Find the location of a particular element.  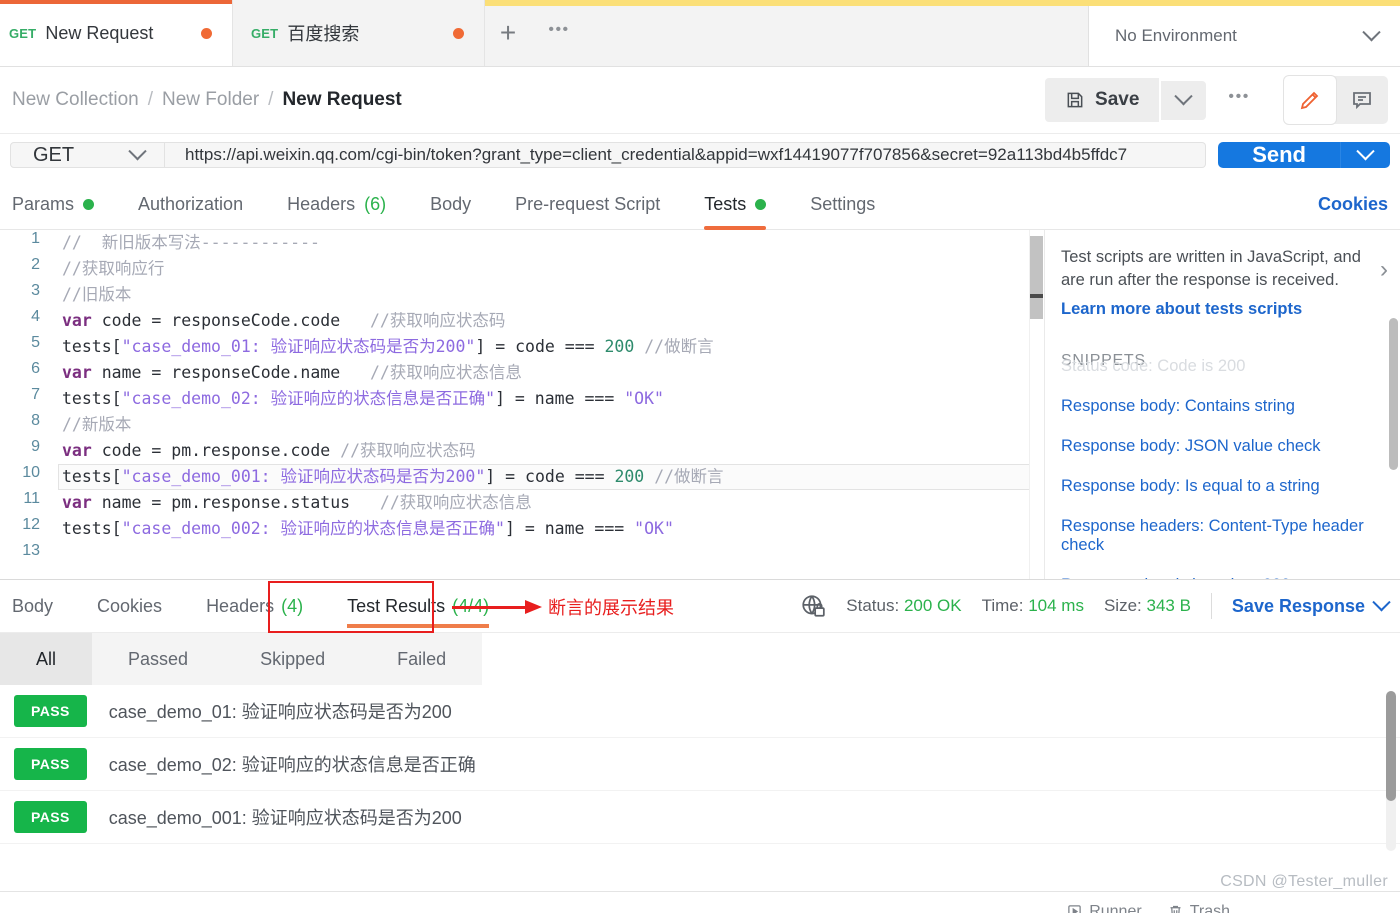

save-response-button: Save Response is located at coordinates (1311, 604).